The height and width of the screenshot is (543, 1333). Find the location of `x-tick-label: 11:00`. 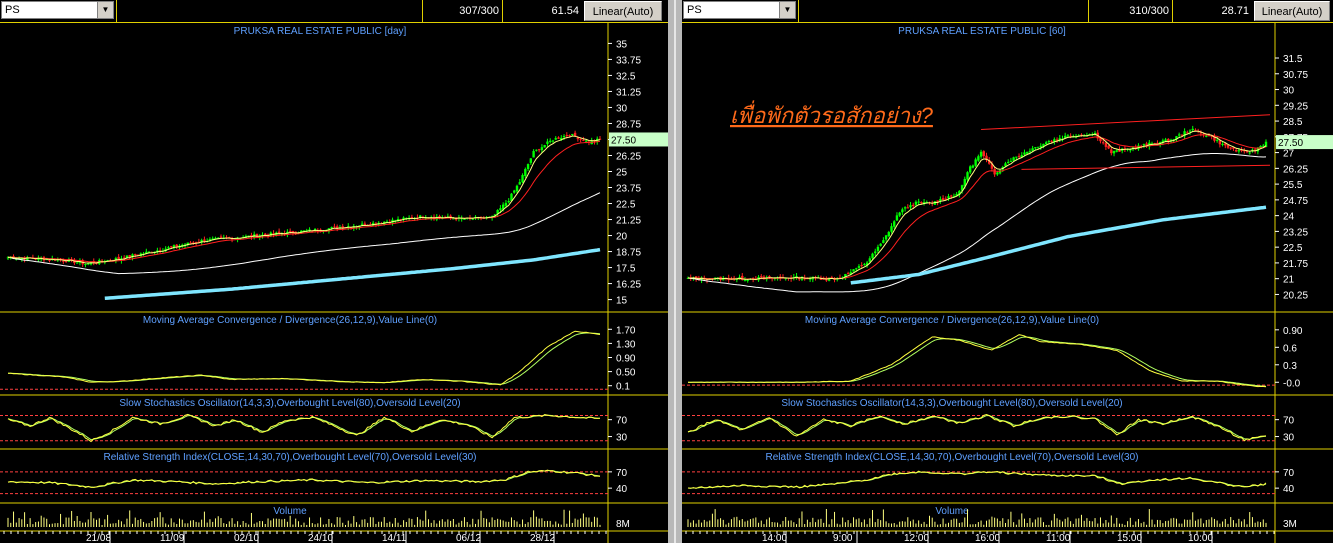

x-tick-label: 11:00 is located at coordinates (1058, 538).